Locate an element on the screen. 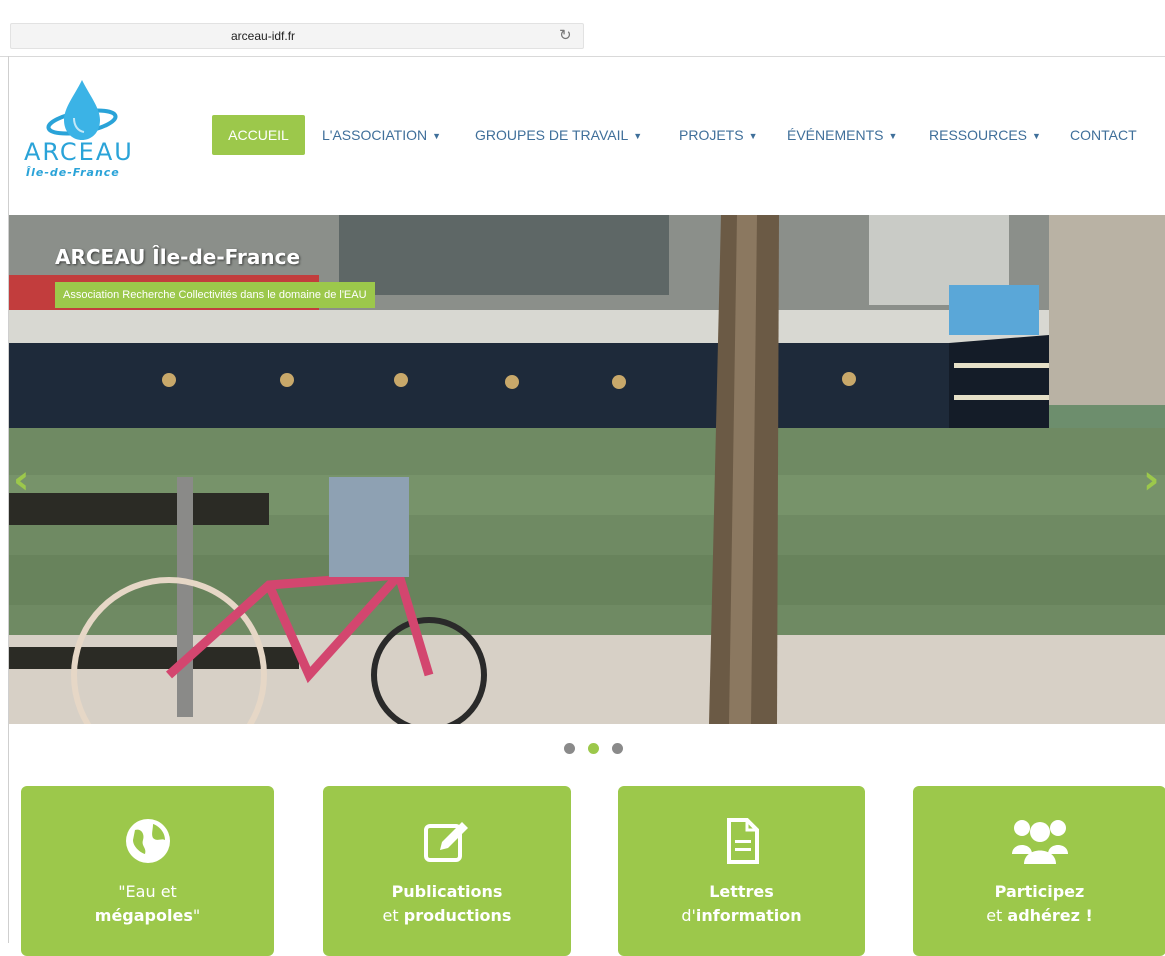  feature-line2-bold: information is located at coordinates (748, 915).